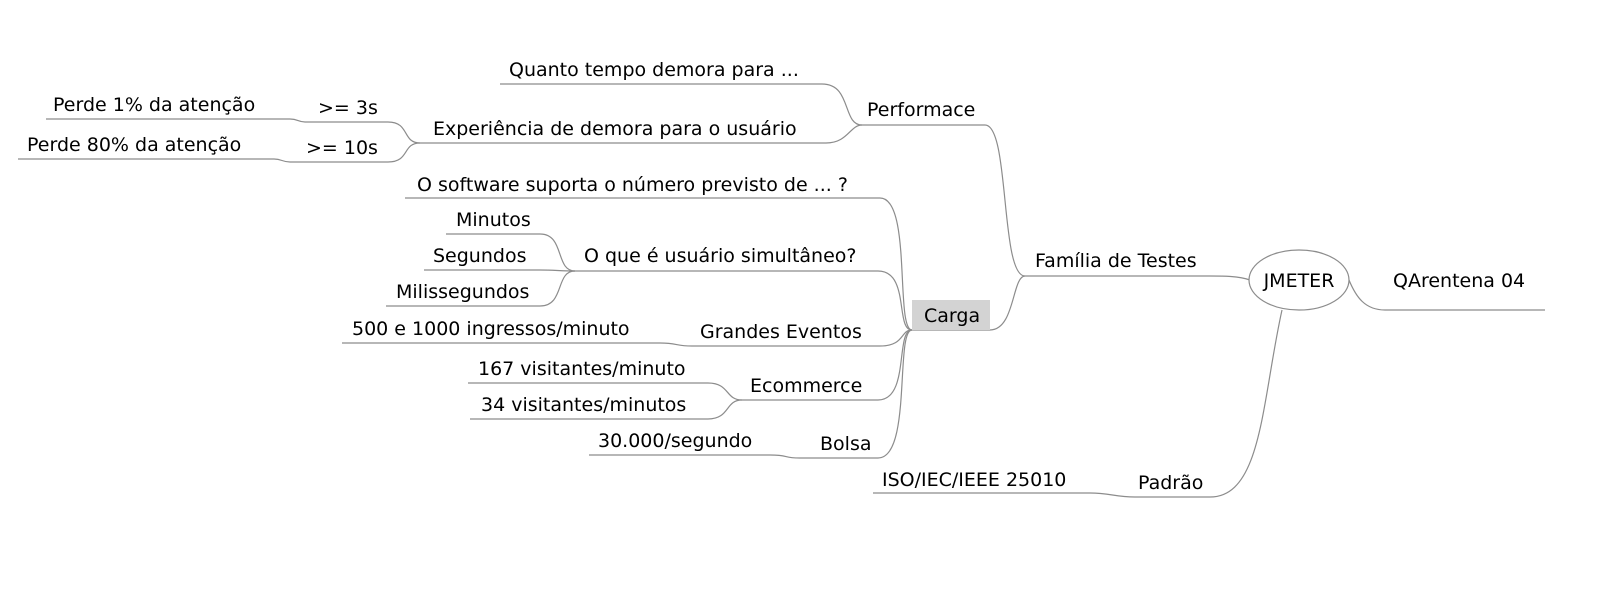  I want to click on node-visitantes167: 167 visitantes/minuto, so click(582, 369).